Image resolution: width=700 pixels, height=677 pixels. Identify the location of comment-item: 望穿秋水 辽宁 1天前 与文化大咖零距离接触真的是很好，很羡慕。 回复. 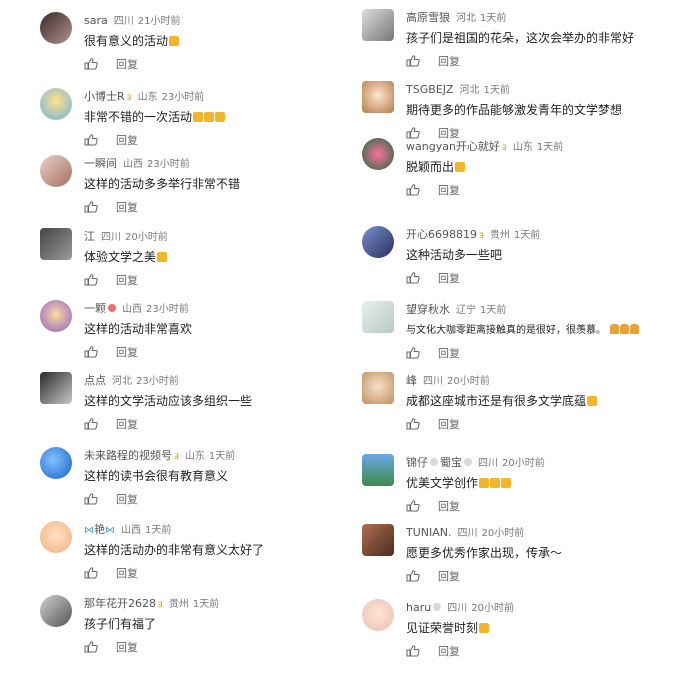
(525, 332).